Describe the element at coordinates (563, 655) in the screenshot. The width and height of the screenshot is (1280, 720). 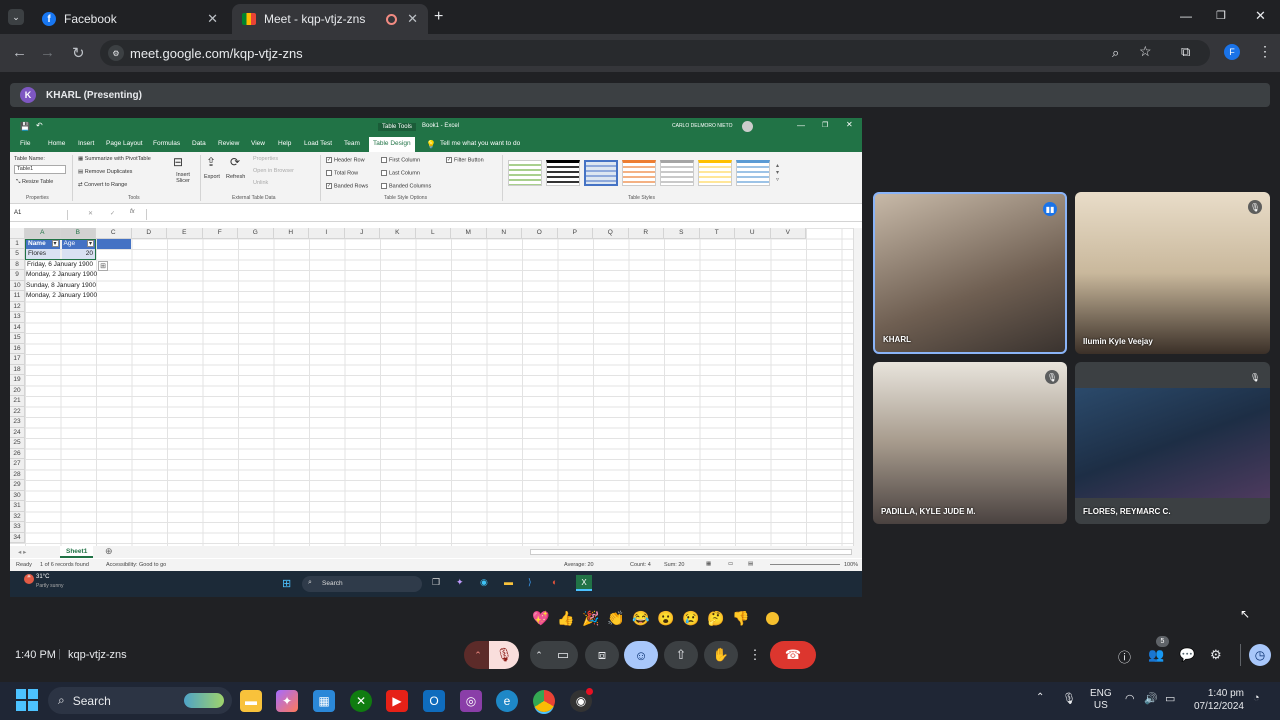
I see `camera-button: ▭` at that location.